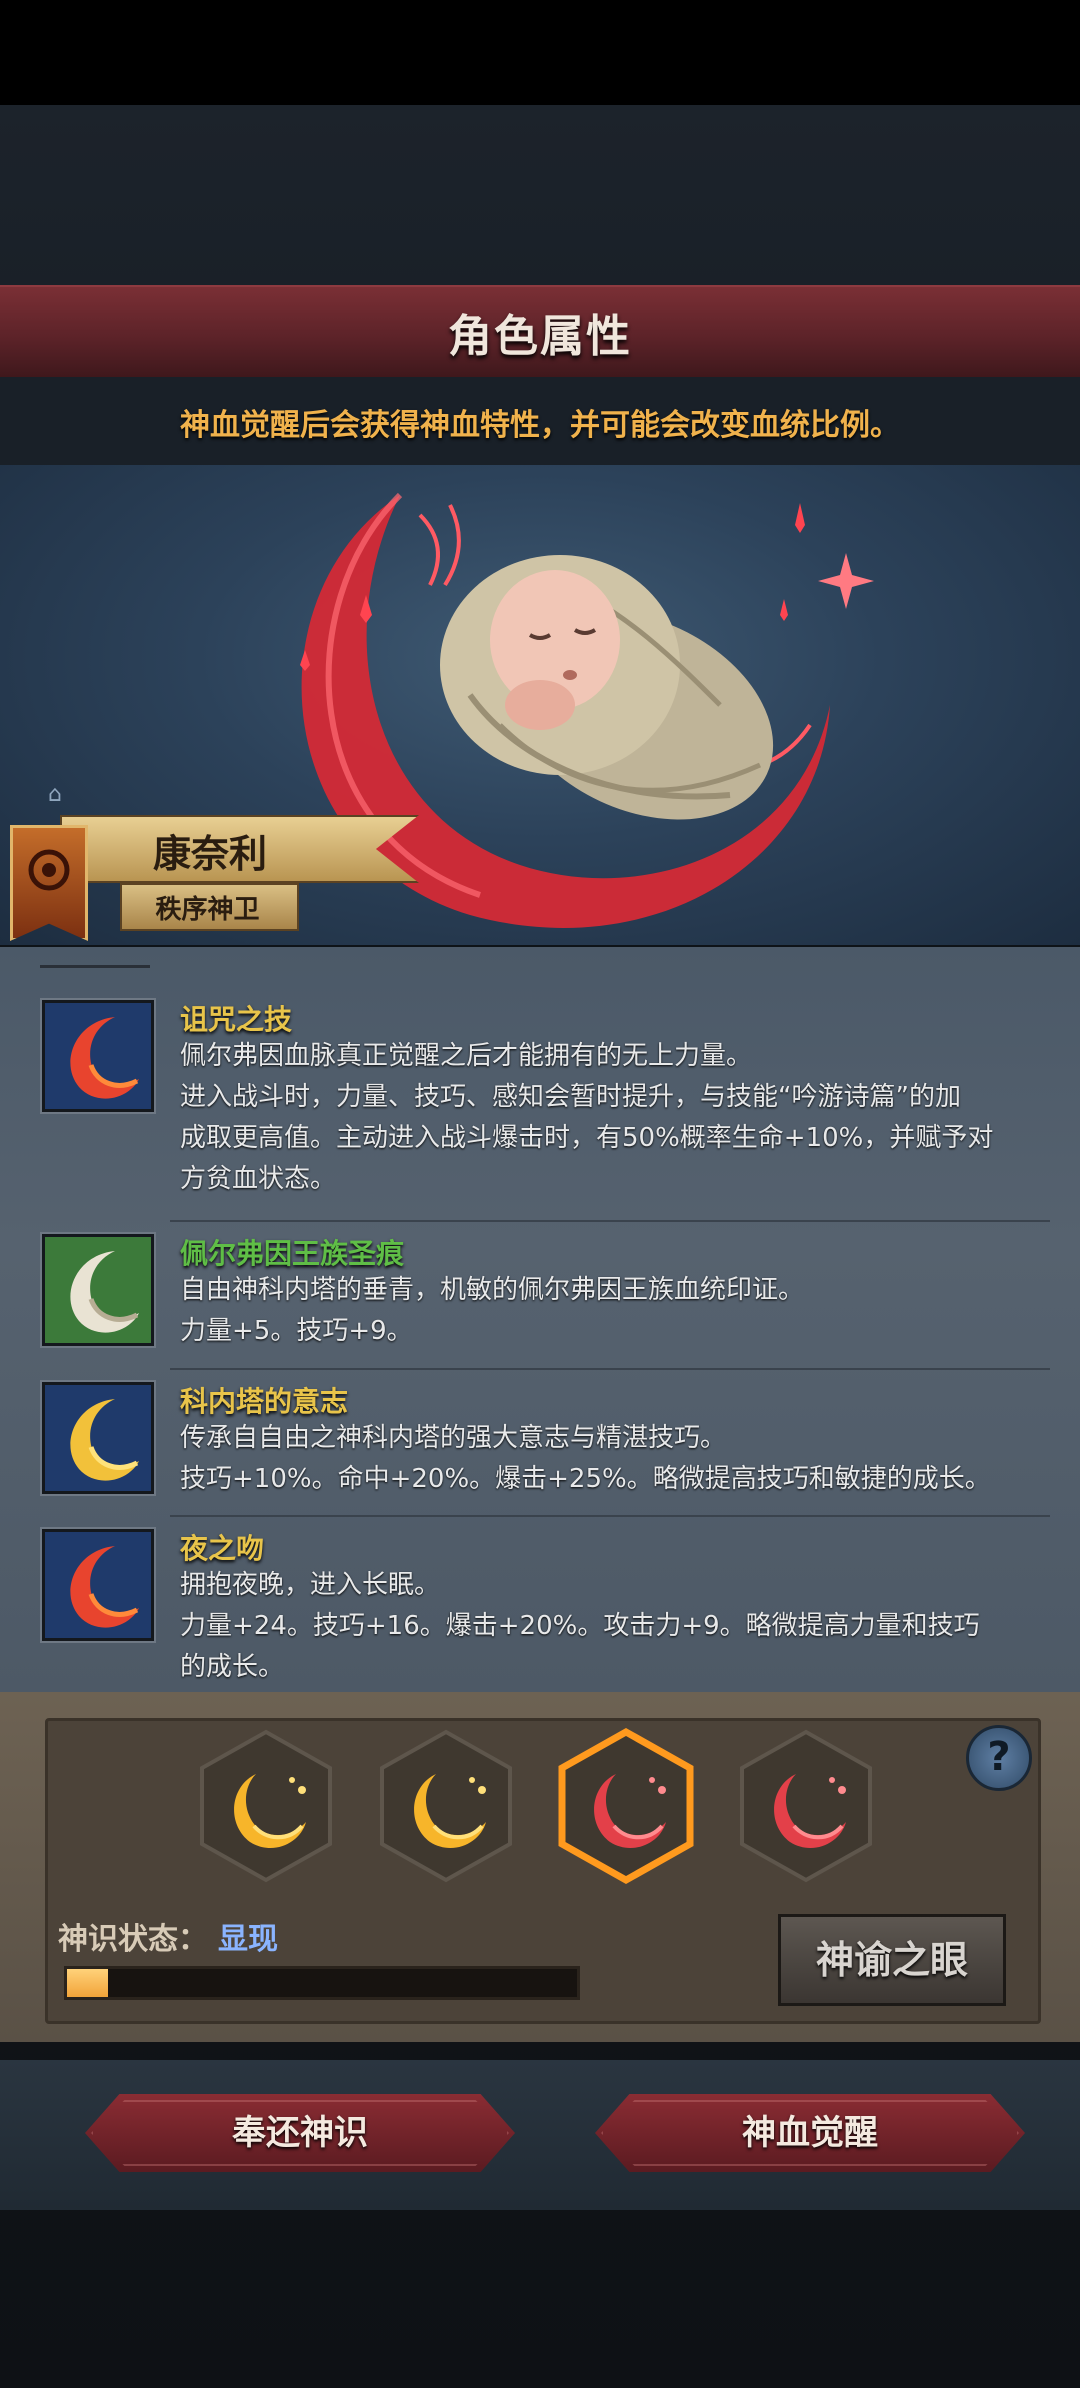 The width and height of the screenshot is (1080, 2388). I want to click on page-title: 角色属性, so click(540, 336).